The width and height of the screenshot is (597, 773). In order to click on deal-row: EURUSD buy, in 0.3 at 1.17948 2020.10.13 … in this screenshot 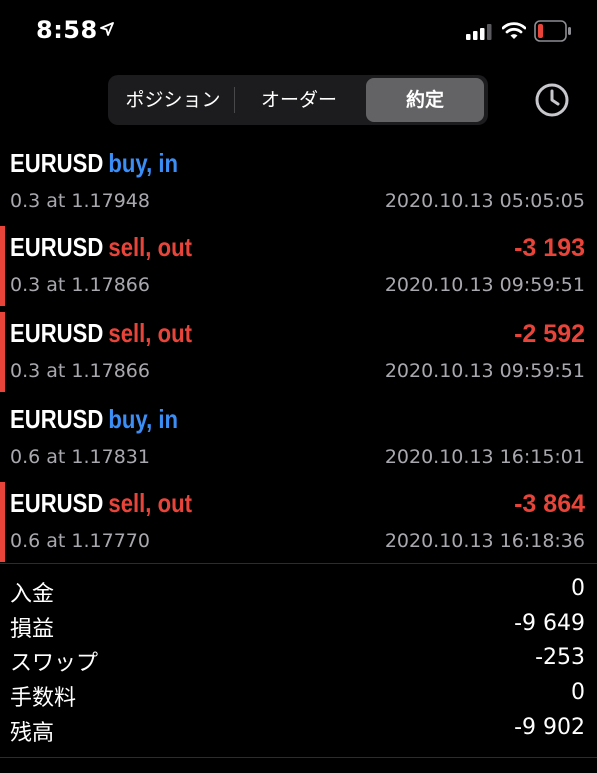, I will do `click(298, 180)`.